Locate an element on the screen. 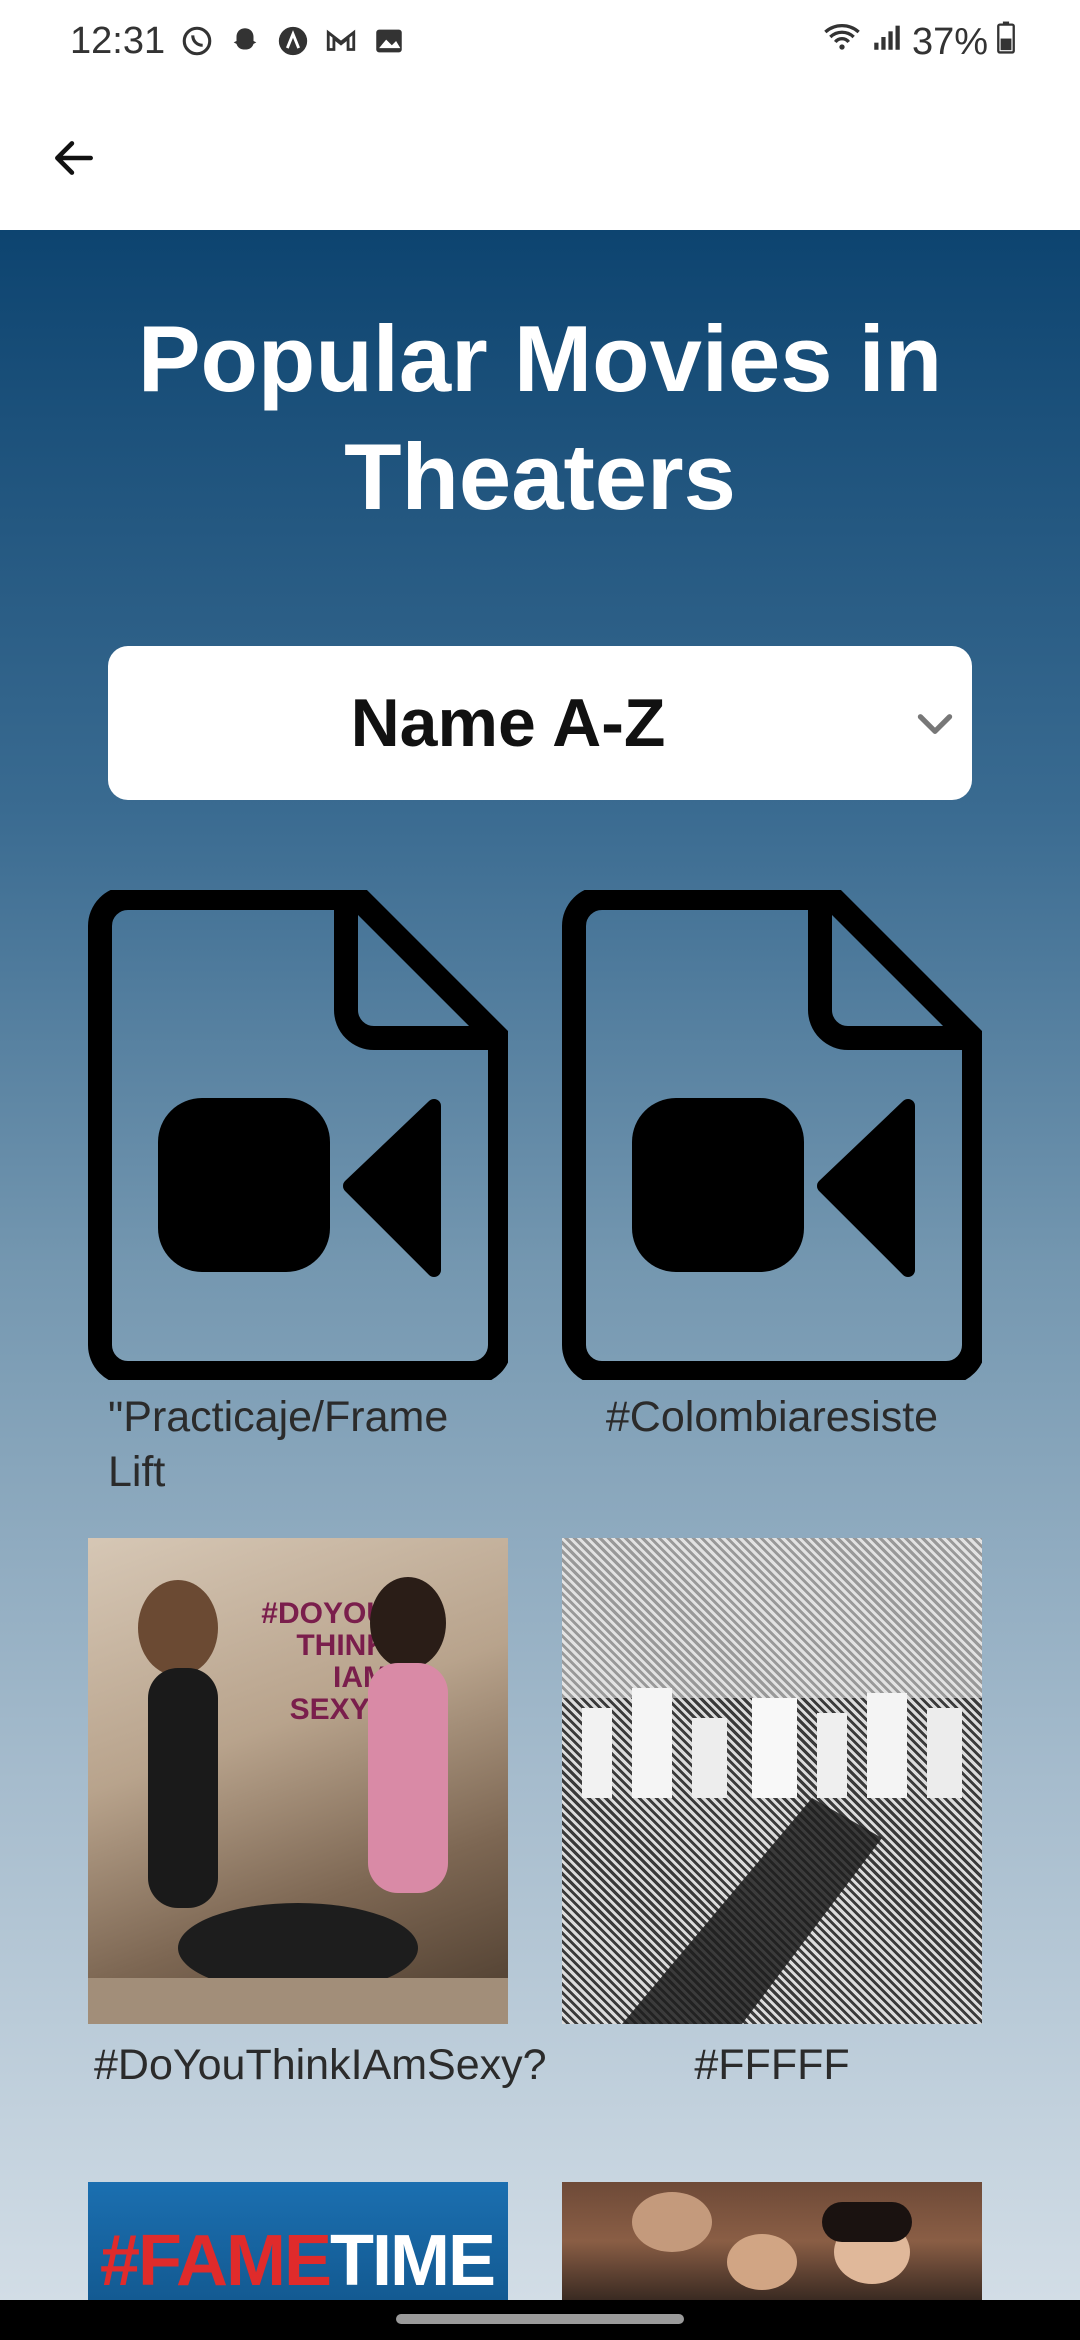  movie-card: #Colombiaresiste is located at coordinates (772, 1165).